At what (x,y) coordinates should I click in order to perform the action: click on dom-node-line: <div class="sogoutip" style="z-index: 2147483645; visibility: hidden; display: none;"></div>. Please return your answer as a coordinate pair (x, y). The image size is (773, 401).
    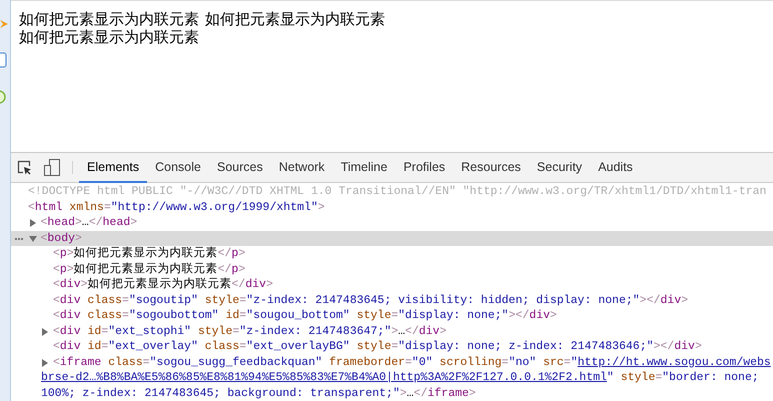
    Looking at the image, I should click on (407, 300).